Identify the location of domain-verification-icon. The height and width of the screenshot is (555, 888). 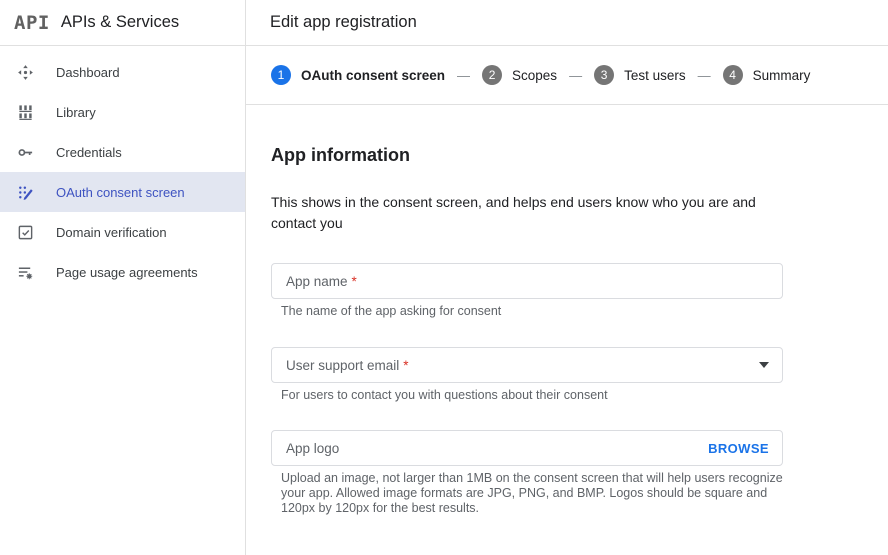
(25, 232).